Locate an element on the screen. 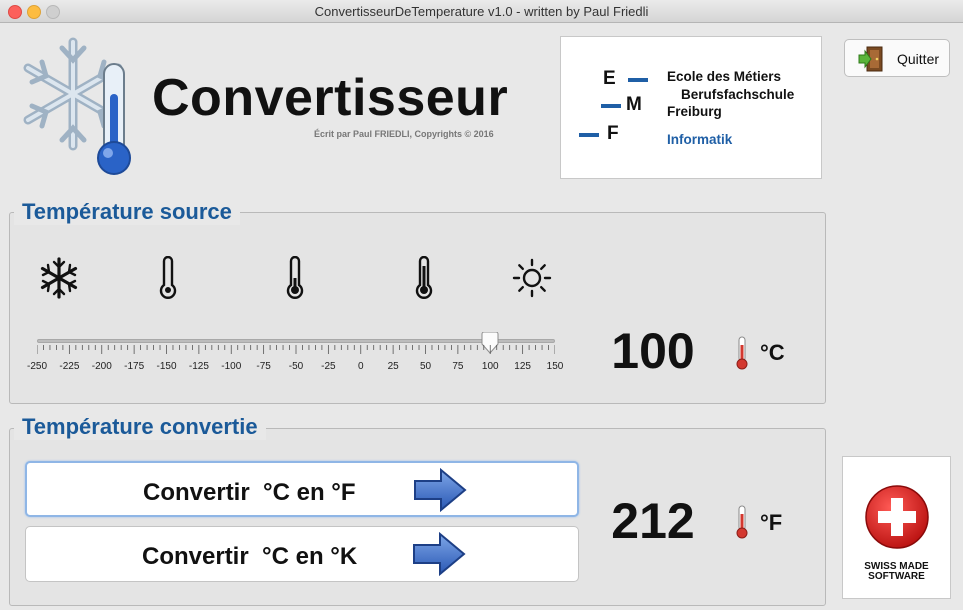 The height and width of the screenshot is (610, 963). source-group-title: Température source is located at coordinates (127, 212).